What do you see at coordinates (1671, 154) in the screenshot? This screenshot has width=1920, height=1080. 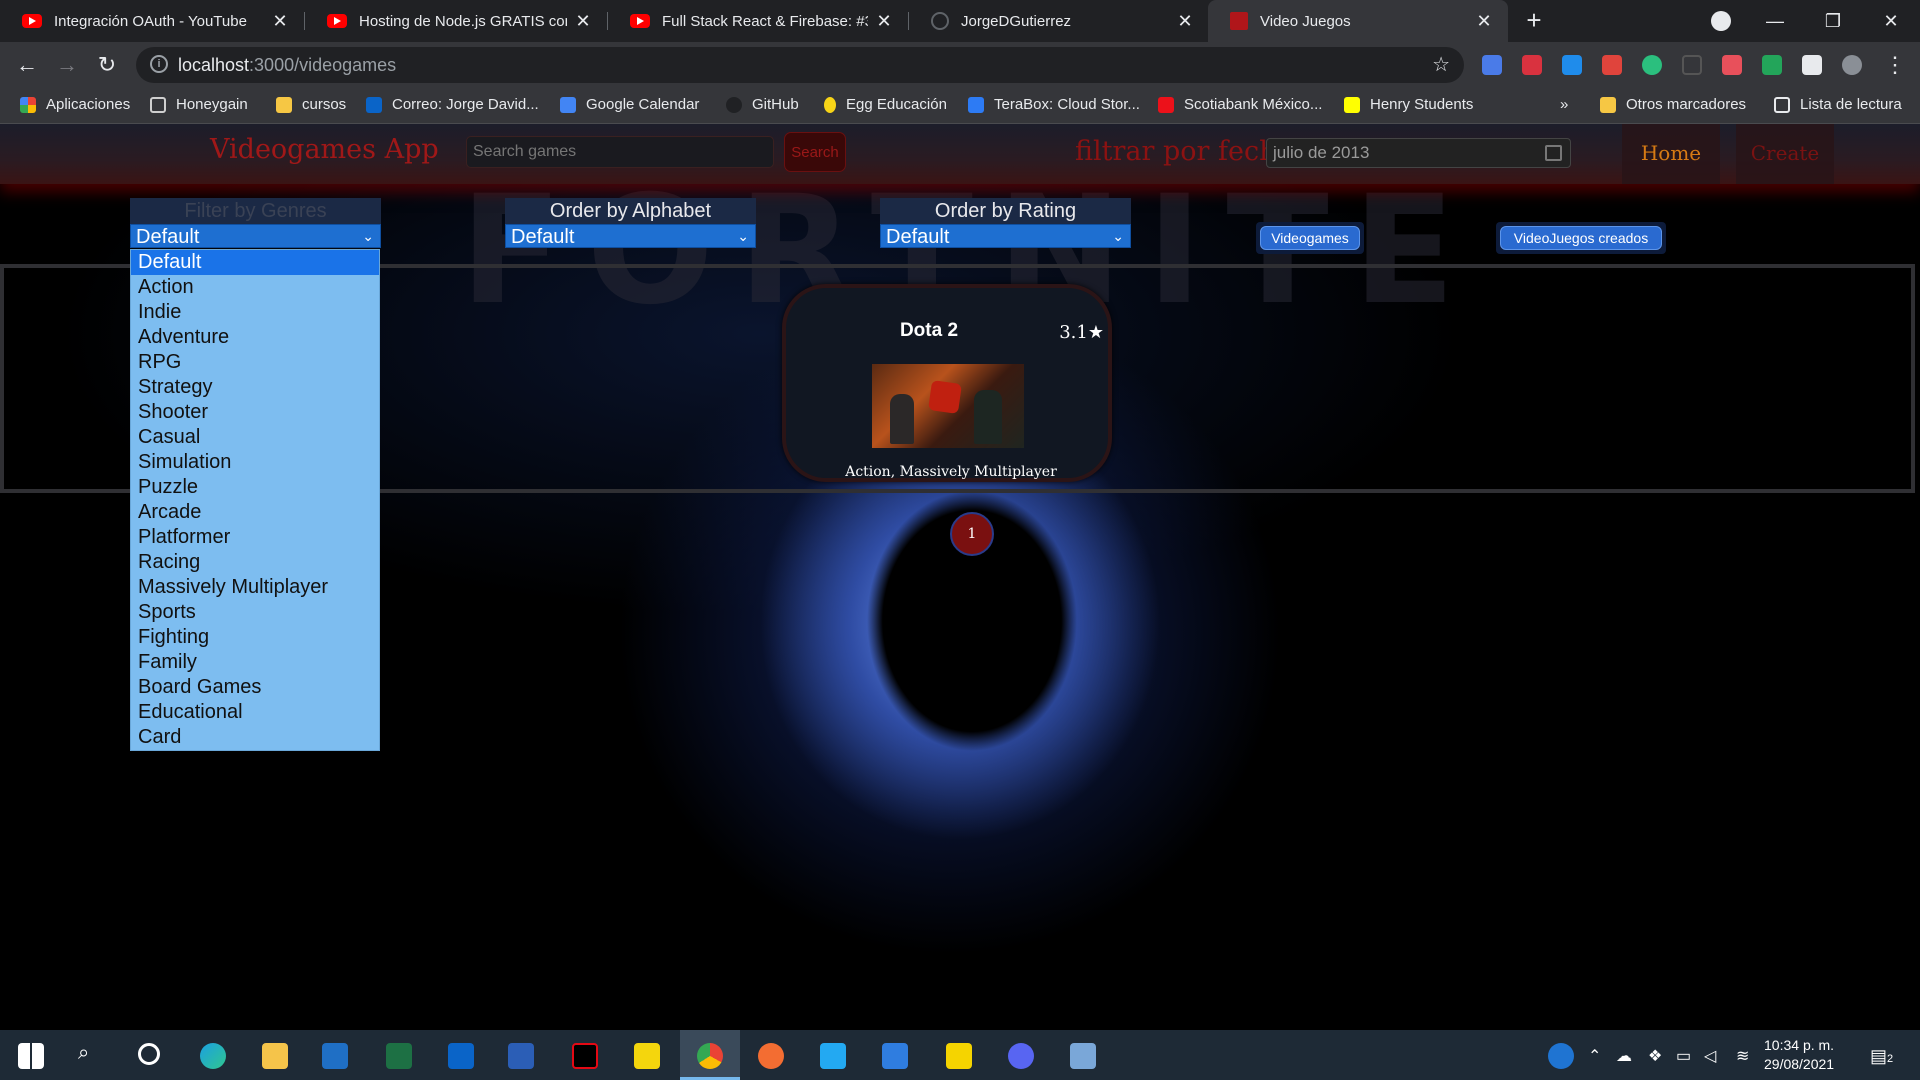 I see `nav-home-link: Home` at bounding box center [1671, 154].